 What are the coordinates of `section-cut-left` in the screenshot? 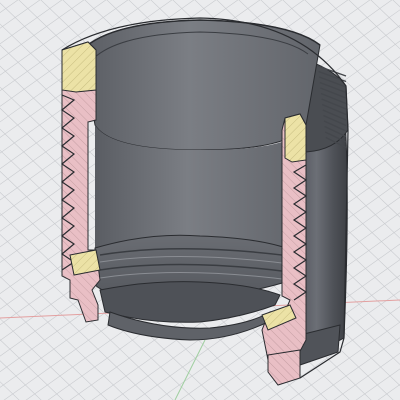 It's located at (80, 182).